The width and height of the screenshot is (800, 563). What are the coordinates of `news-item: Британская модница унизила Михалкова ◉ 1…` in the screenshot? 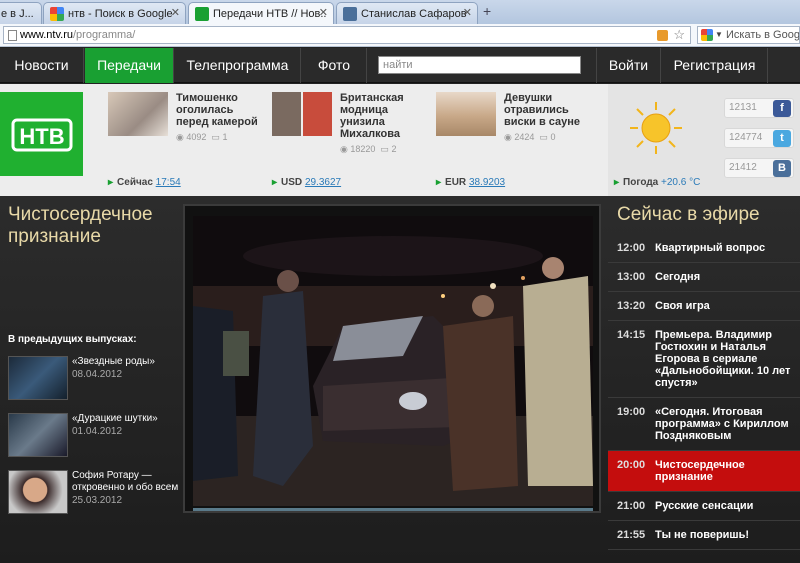 It's located at (352, 127).